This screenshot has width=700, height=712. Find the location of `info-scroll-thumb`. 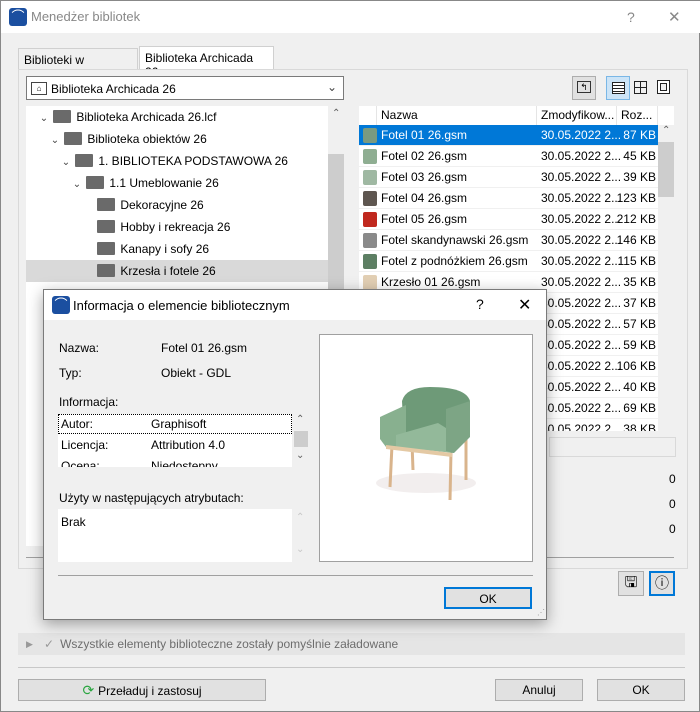

info-scroll-thumb is located at coordinates (301, 439).